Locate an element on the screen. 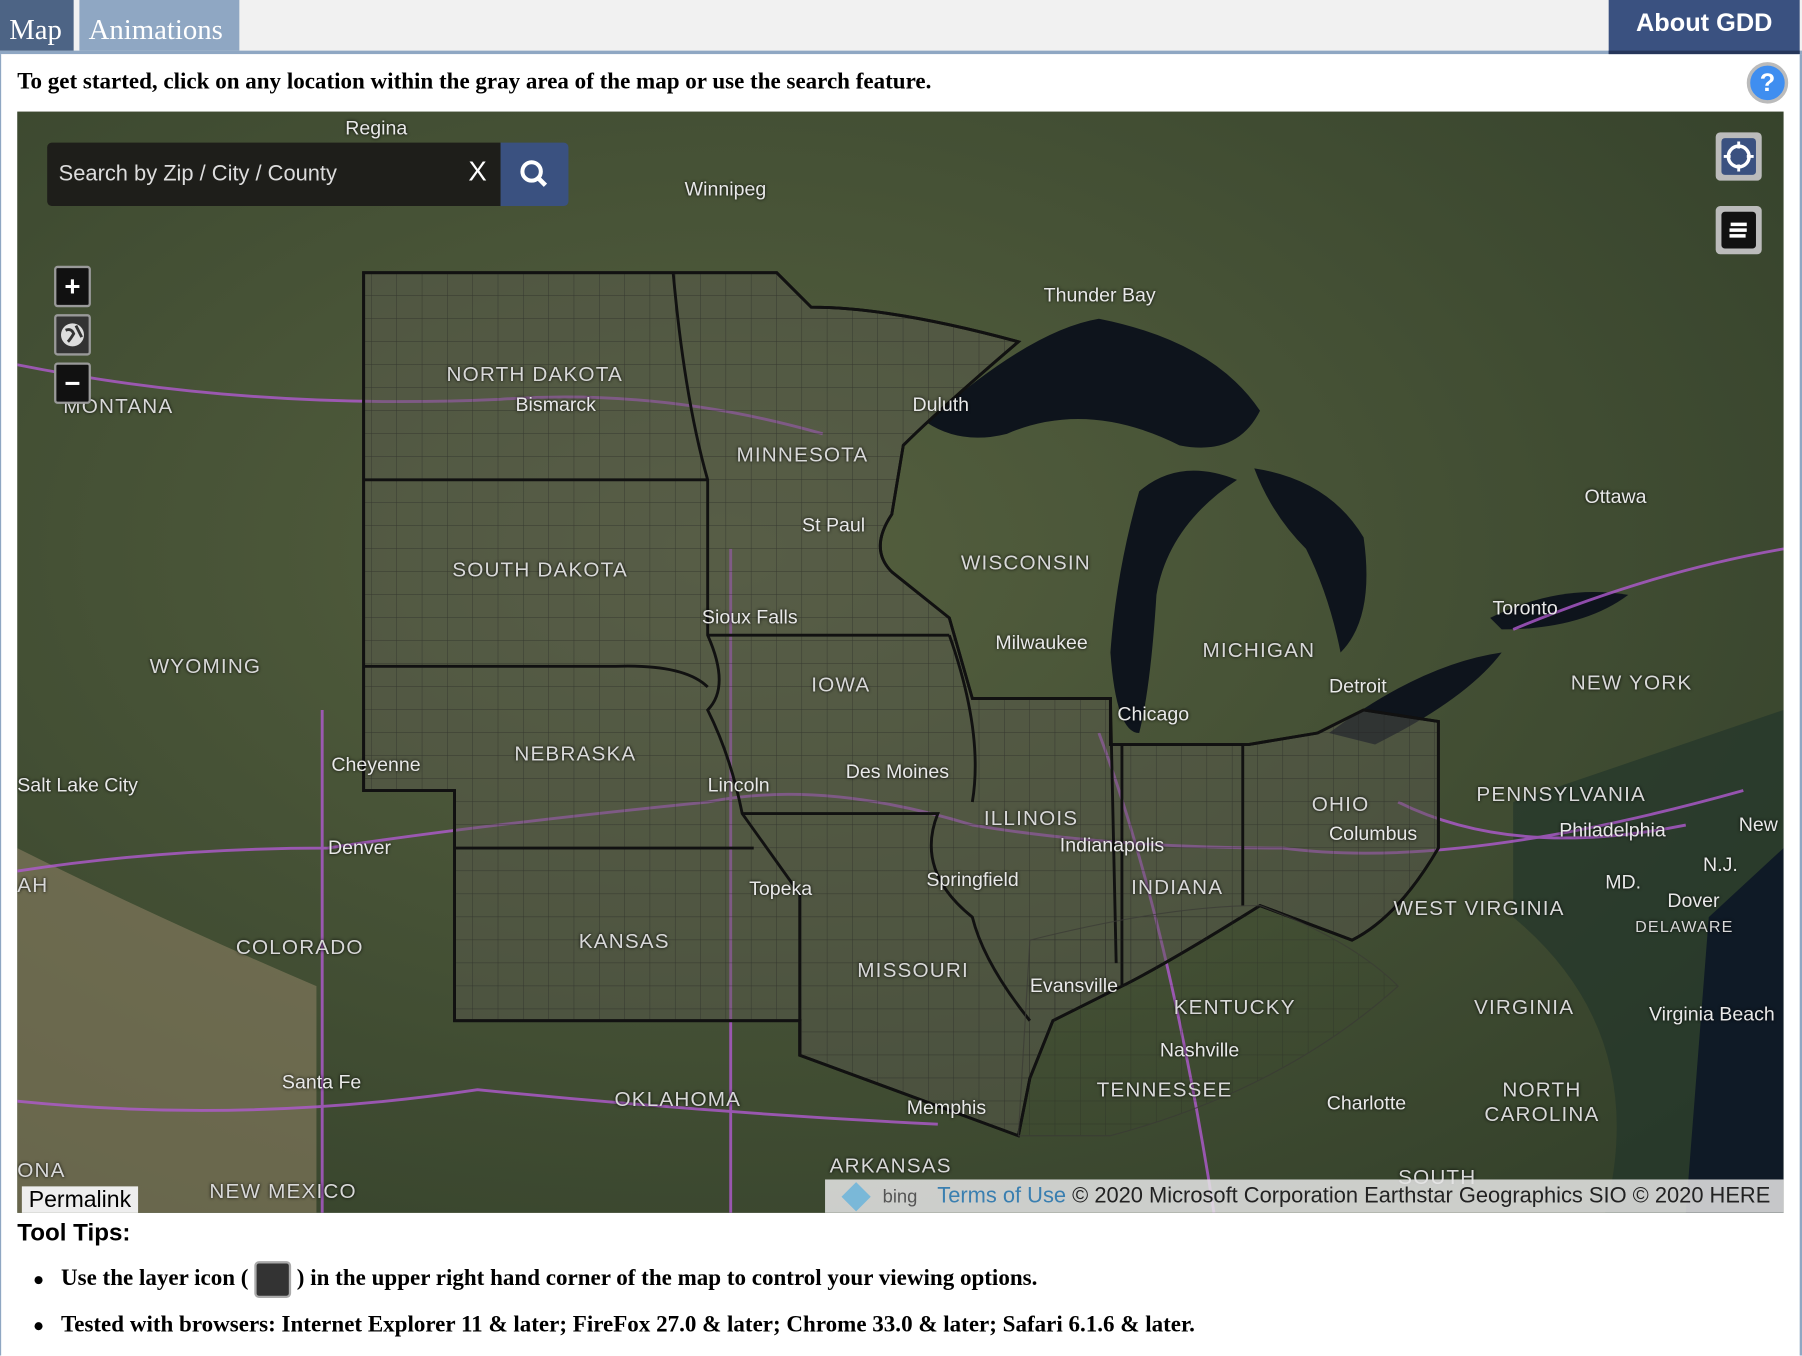 The image size is (1802, 1356). city-label: Columbus is located at coordinates (1373, 833).